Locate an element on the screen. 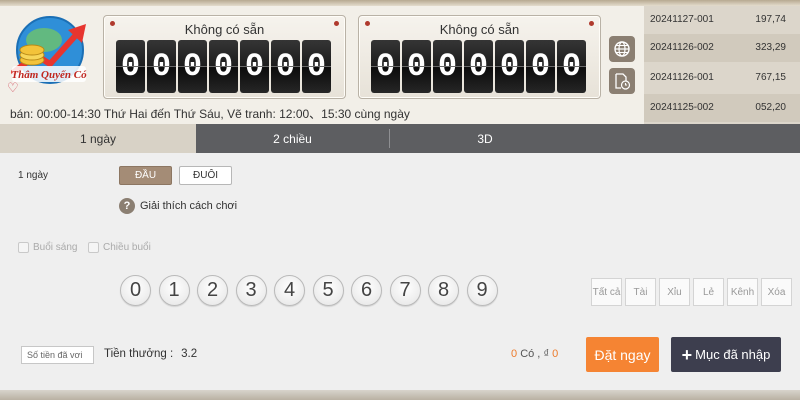 Image resolution: width=800 pixels, height=400 pixels. logo-text: Thâm Quyến Có is located at coordinates (49, 75).